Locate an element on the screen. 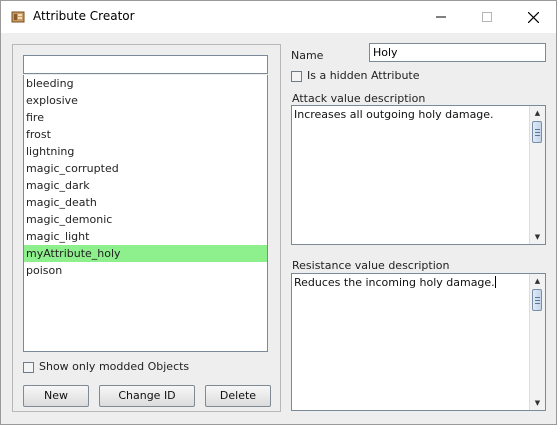 This screenshot has width=557, height=425. show-modded-checkbox is located at coordinates (28, 367).